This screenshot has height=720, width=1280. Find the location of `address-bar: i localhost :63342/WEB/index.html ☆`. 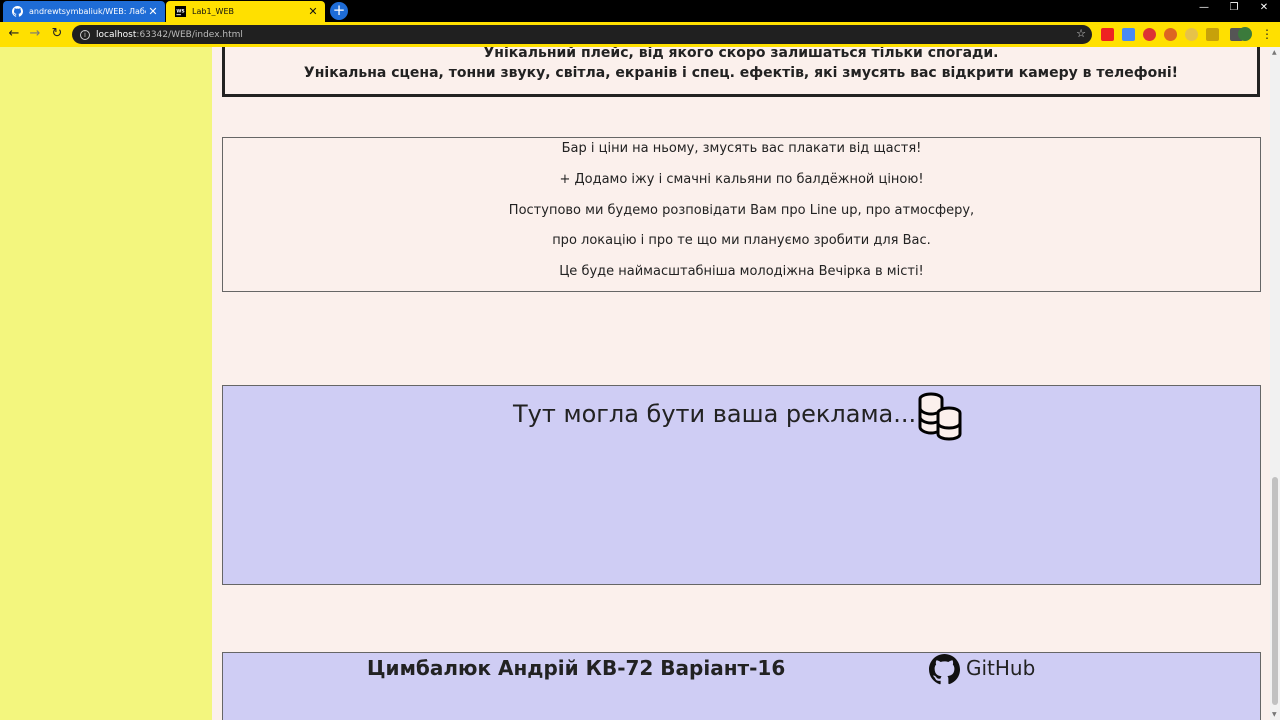

address-bar: i localhost :63342/WEB/index.html ☆ is located at coordinates (582, 34).